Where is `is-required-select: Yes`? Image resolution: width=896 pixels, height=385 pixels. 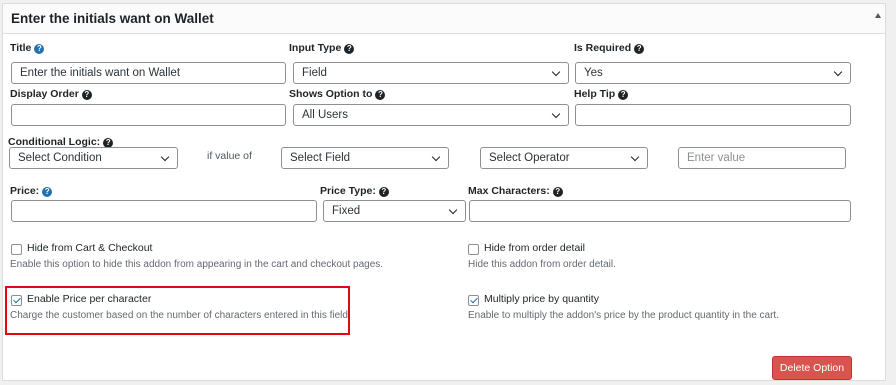
is-required-select: Yes is located at coordinates (713, 73).